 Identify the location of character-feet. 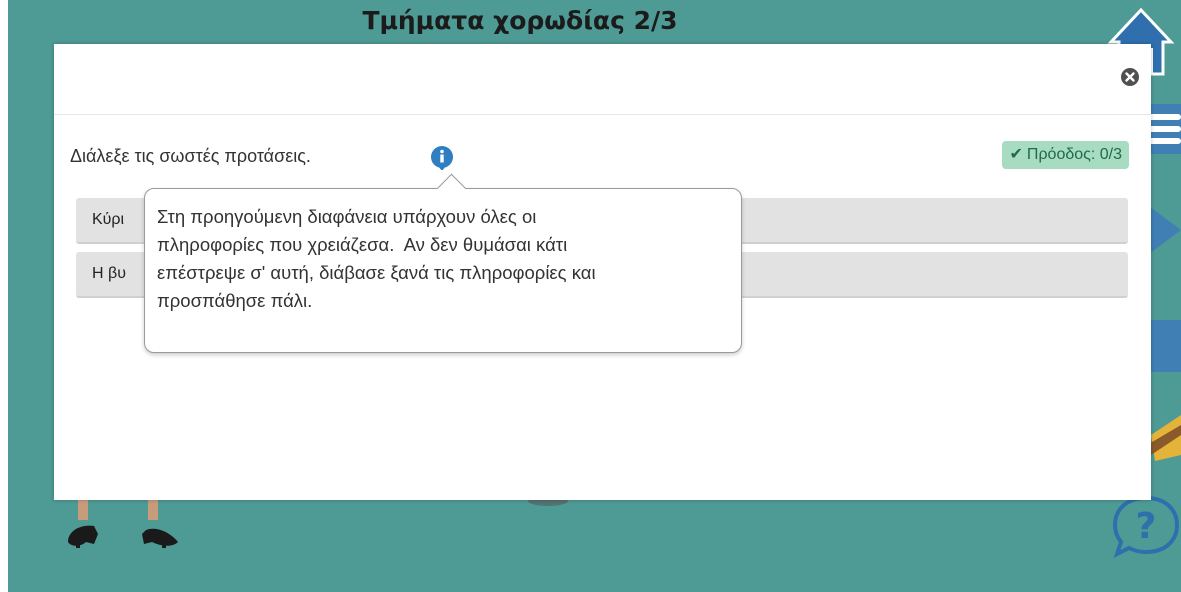
(125, 525).